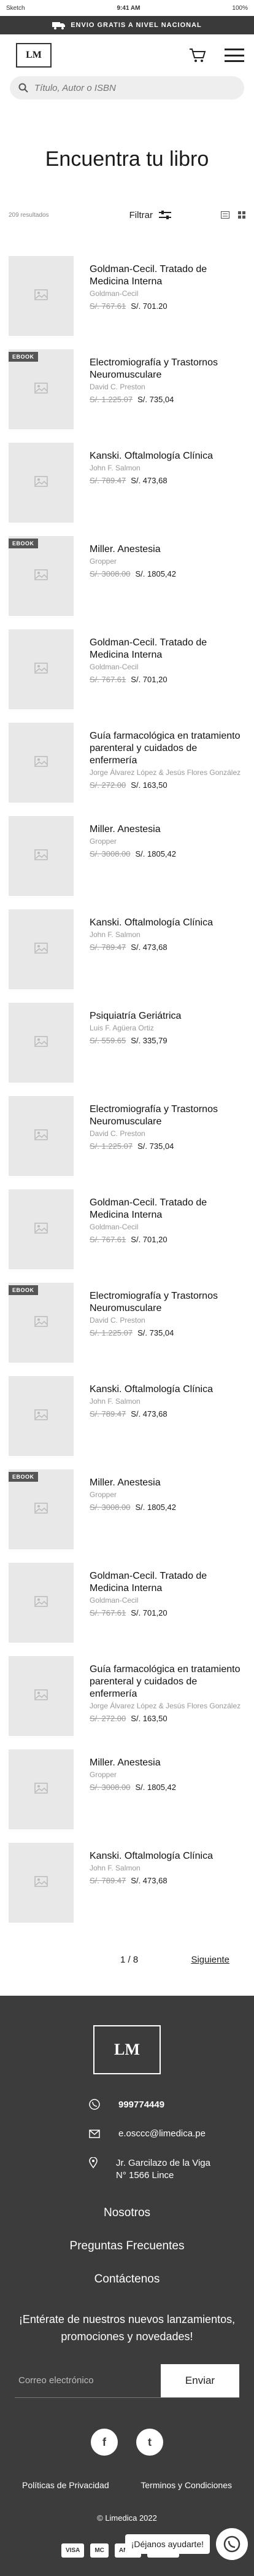 The height and width of the screenshot is (2576, 254). What do you see at coordinates (141, 2104) in the screenshot?
I see `phone-number: 999774449` at bounding box center [141, 2104].